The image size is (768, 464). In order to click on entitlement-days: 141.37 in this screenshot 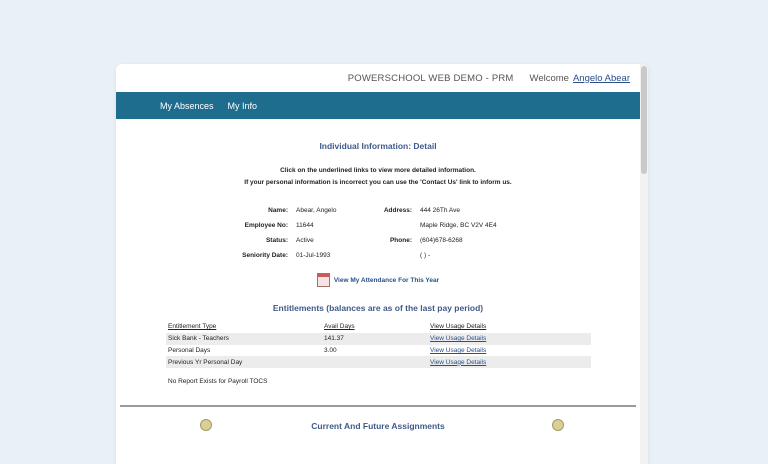, I will do `click(375, 338)`.